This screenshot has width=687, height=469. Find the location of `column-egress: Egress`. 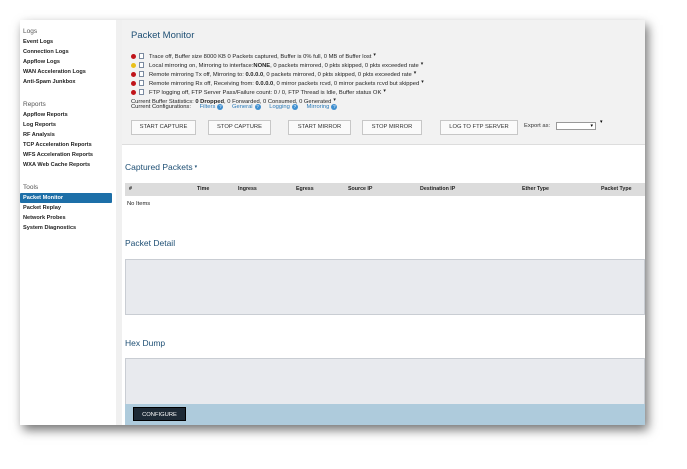

column-egress: Egress is located at coordinates (305, 189).